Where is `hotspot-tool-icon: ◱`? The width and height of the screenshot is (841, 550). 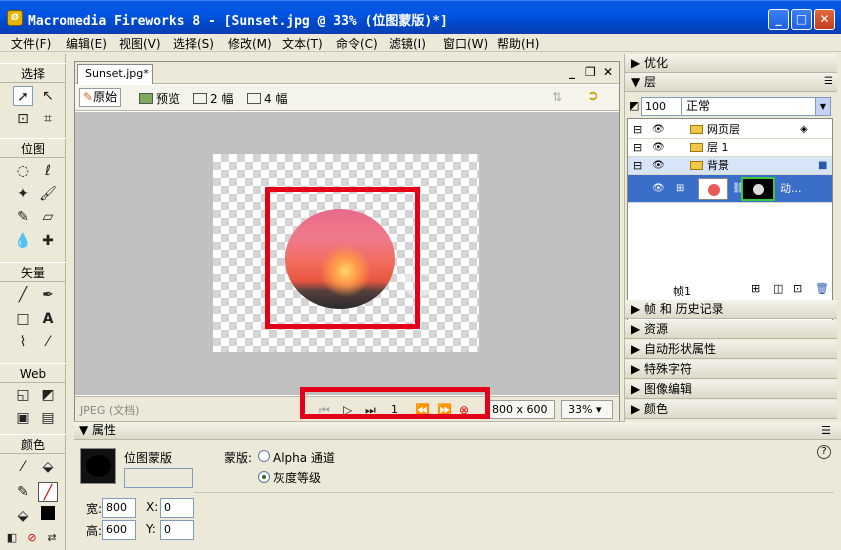 hotspot-tool-icon: ◱ is located at coordinates (23, 395).